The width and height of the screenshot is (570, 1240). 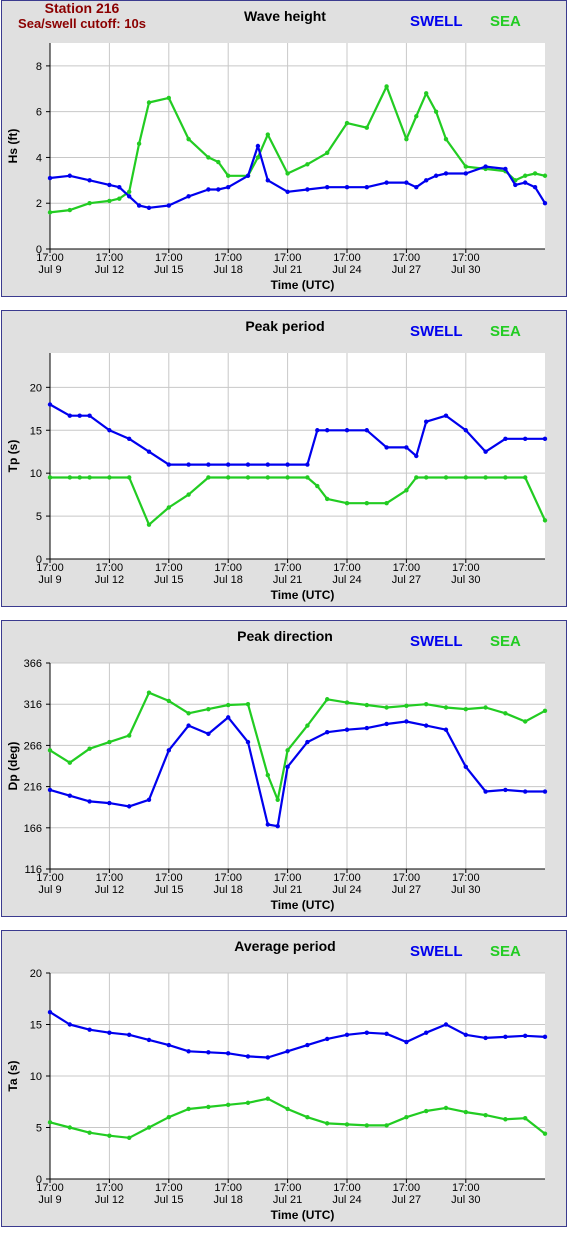 I want to click on y-tick-label: 2, so click(x=39, y=204).